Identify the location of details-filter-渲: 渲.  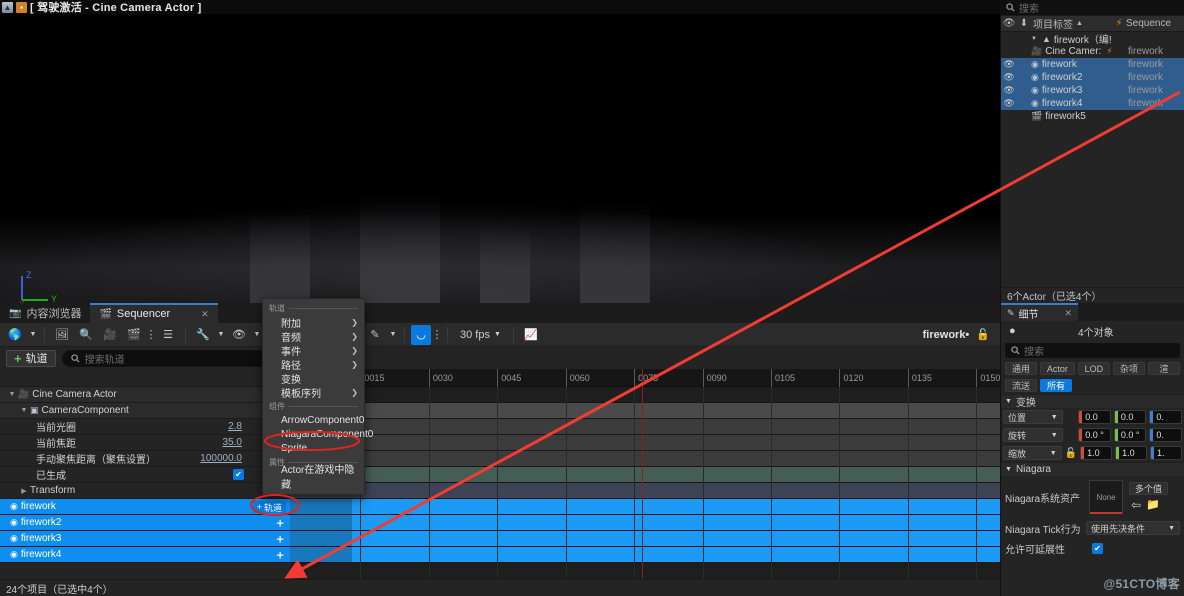
(1164, 368).